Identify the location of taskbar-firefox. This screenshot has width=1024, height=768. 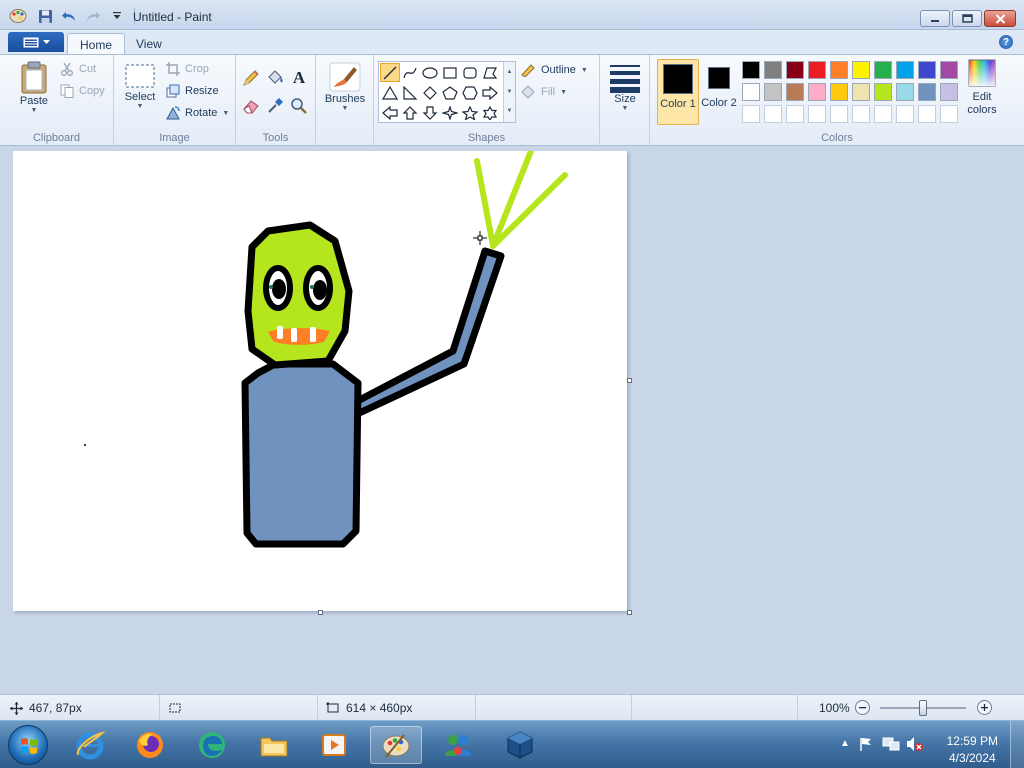
(150, 745).